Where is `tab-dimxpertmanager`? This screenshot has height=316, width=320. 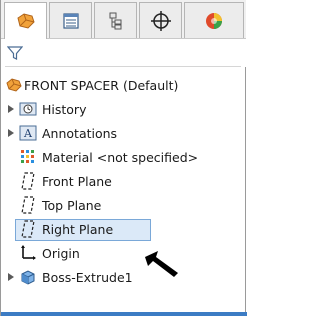 tab-dimxpertmanager is located at coordinates (160, 20).